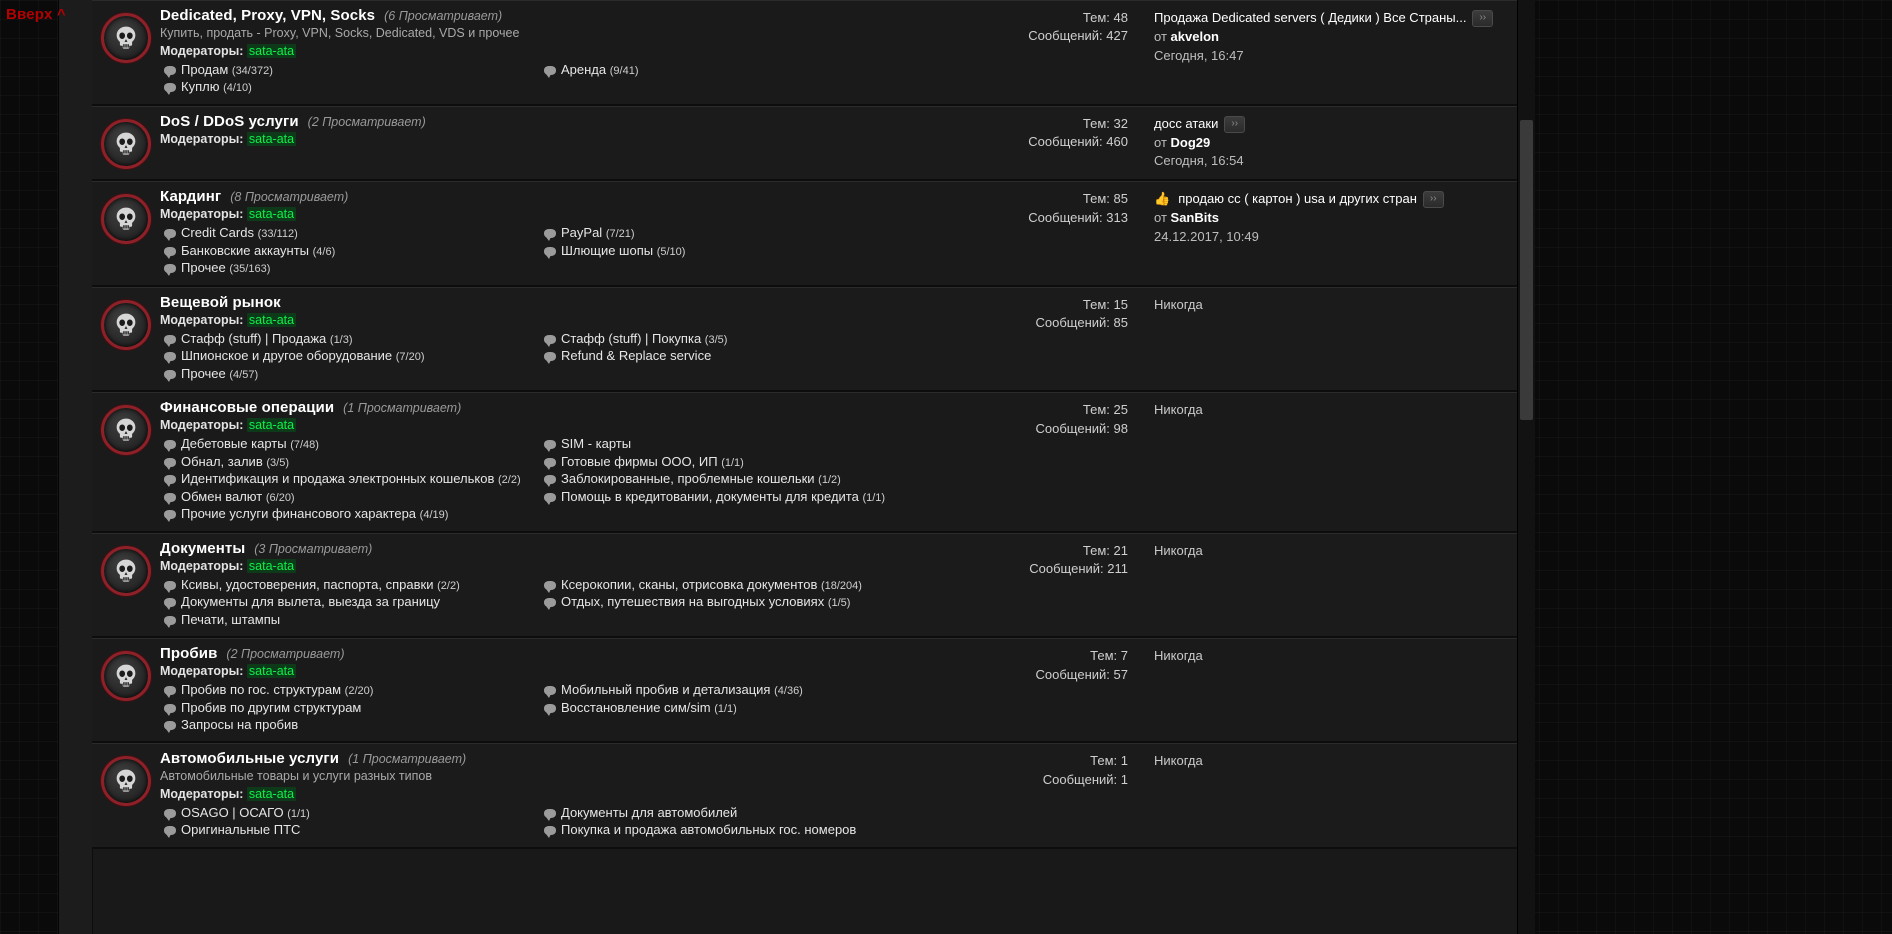 The width and height of the screenshot is (1892, 934). Describe the element at coordinates (1195, 217) in the screenshot. I see `last-post-author-link: SanBits` at that location.